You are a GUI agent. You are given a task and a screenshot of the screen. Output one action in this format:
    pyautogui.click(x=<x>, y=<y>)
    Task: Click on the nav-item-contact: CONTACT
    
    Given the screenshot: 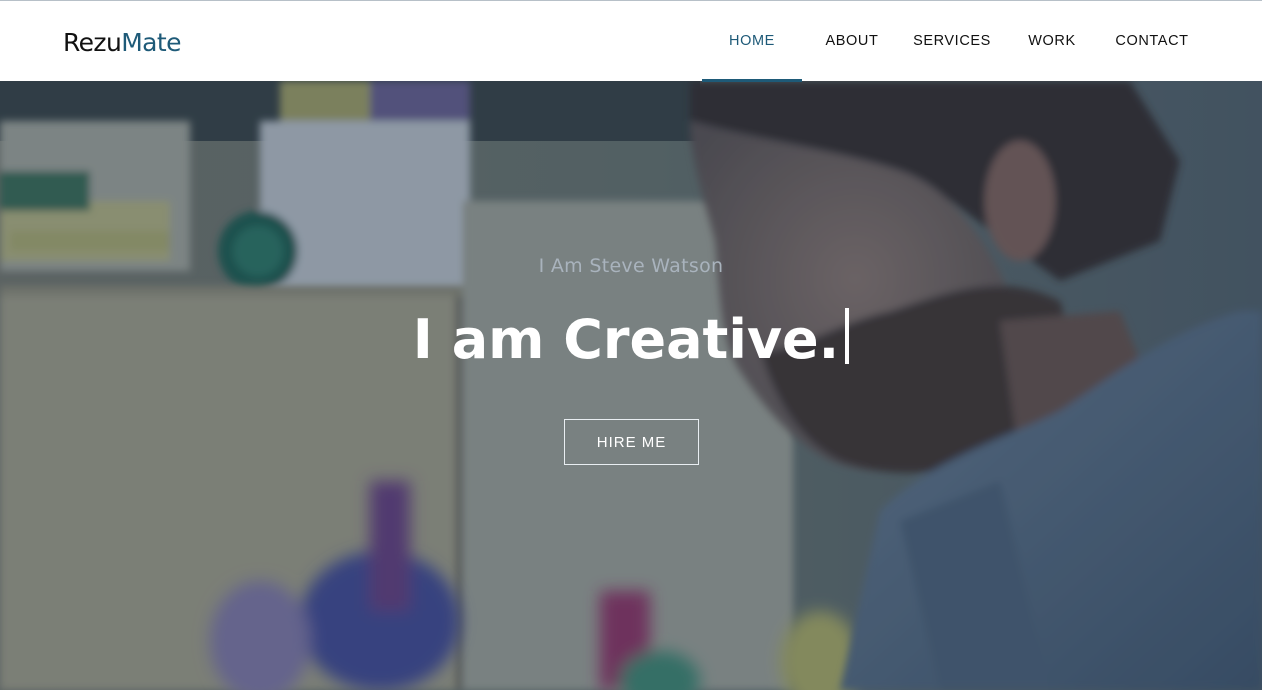 What is the action you would take?
    pyautogui.click(x=1152, y=41)
    